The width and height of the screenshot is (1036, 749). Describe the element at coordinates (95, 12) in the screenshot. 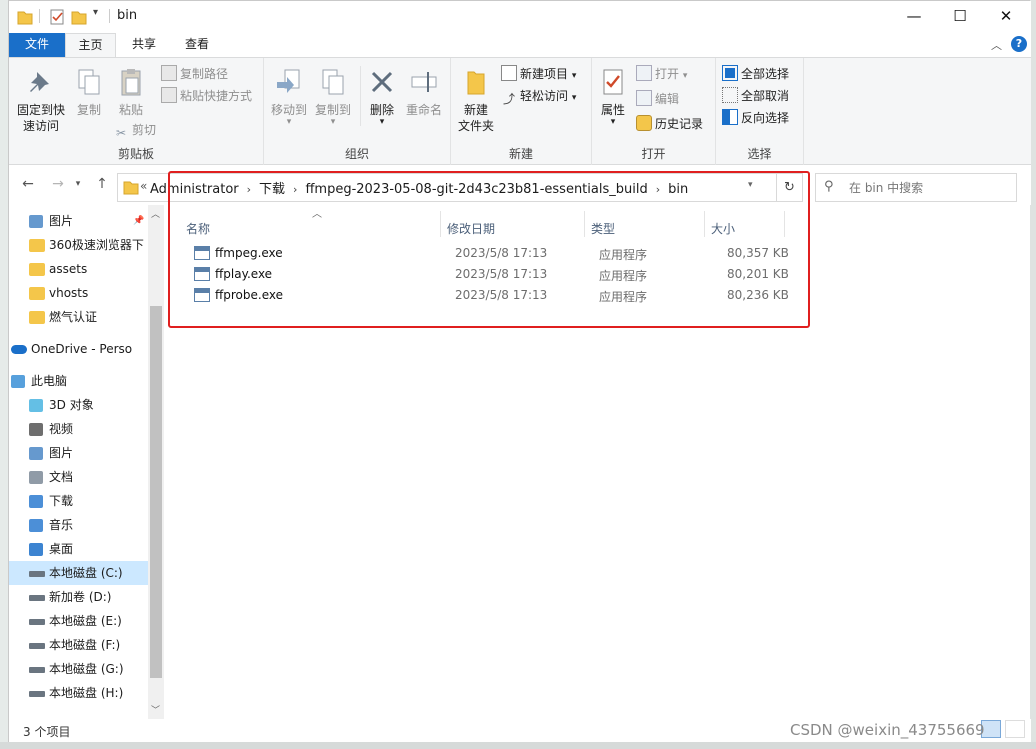

I see `qat-dropdown-icon: ▾` at that location.